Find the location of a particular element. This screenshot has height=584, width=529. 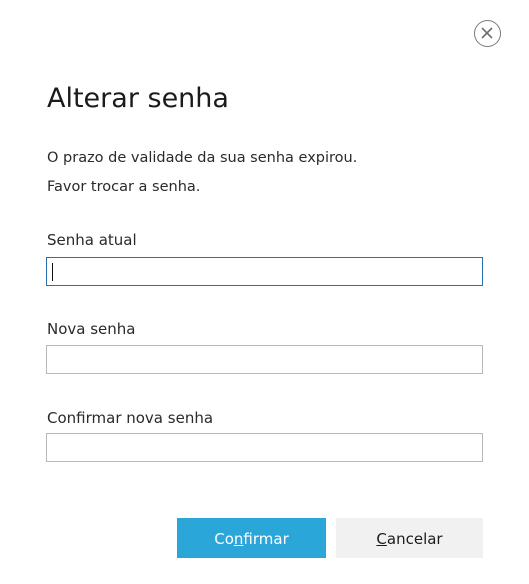

change-request-message: Favor trocar a senha. is located at coordinates (124, 187).